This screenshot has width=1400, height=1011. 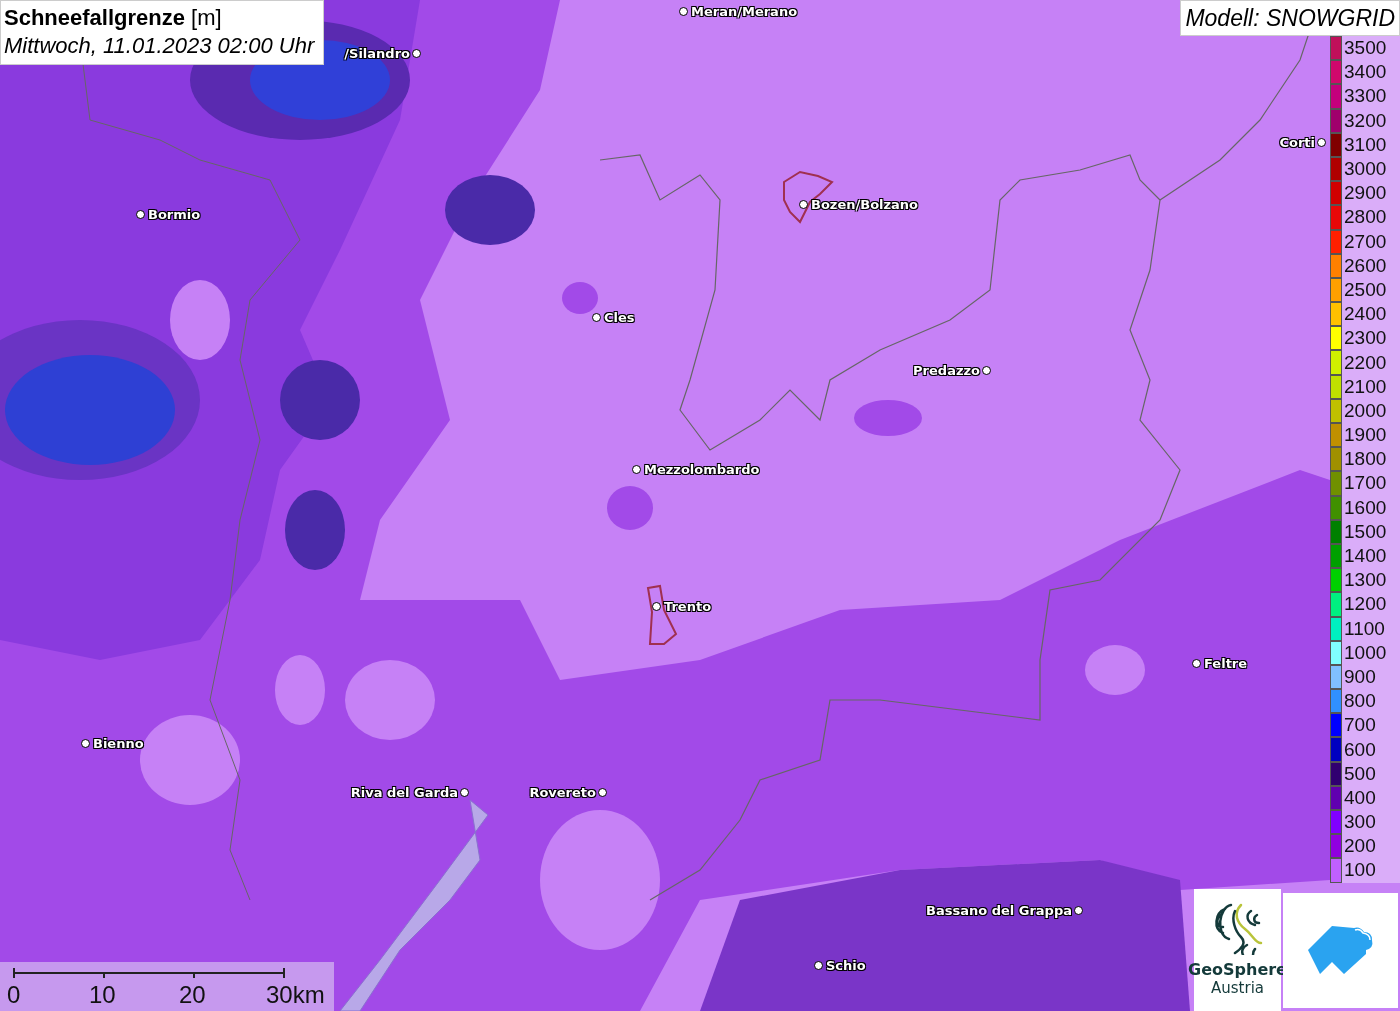 I want to click on legend-value: 2200, so click(x=1365, y=362).